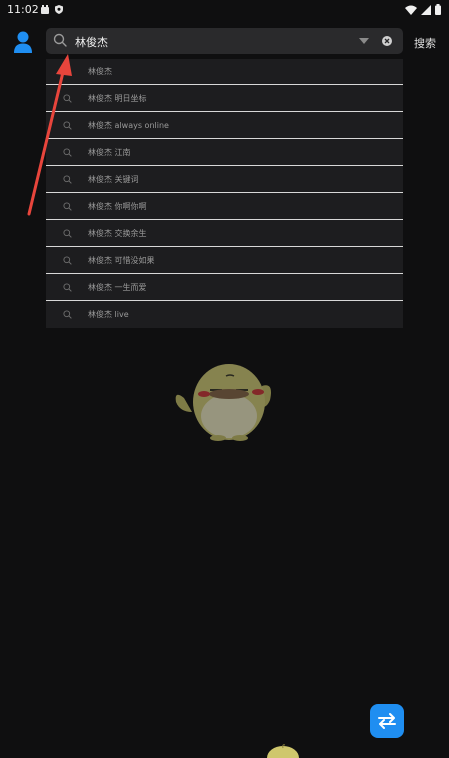  What do you see at coordinates (224, 207) in the screenshot?
I see `suggestion-item: 林俊杰 你啊你啊` at bounding box center [224, 207].